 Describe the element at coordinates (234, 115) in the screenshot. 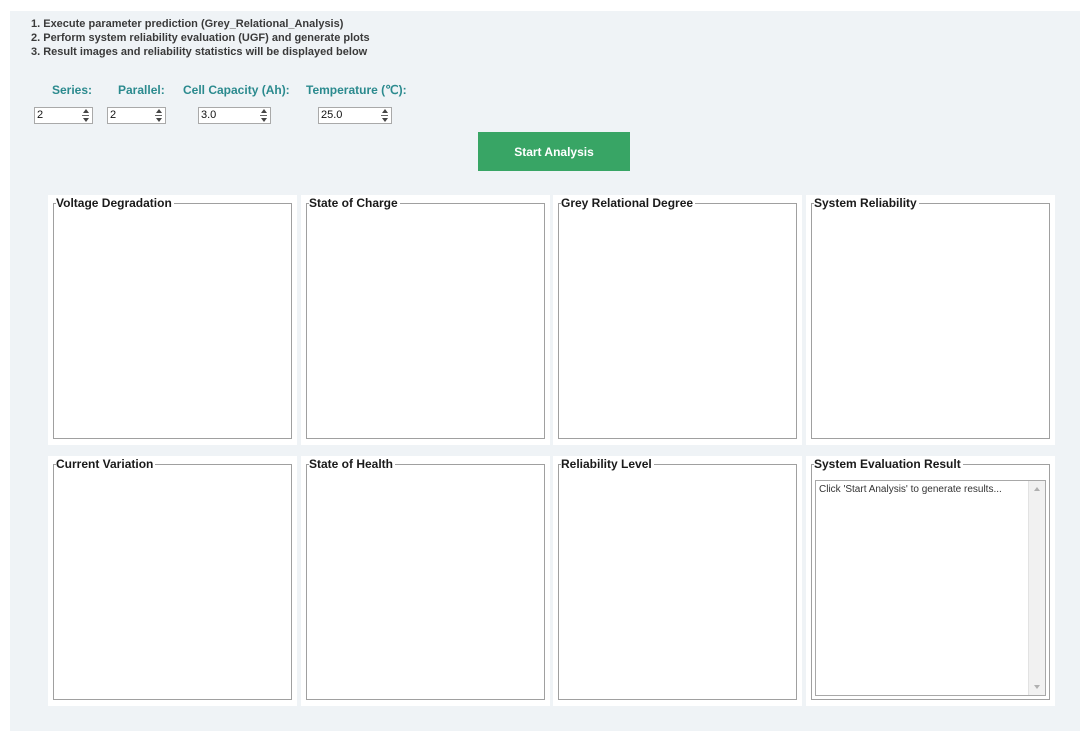

I see `cell-capacity-spinbox: 3.0` at that location.